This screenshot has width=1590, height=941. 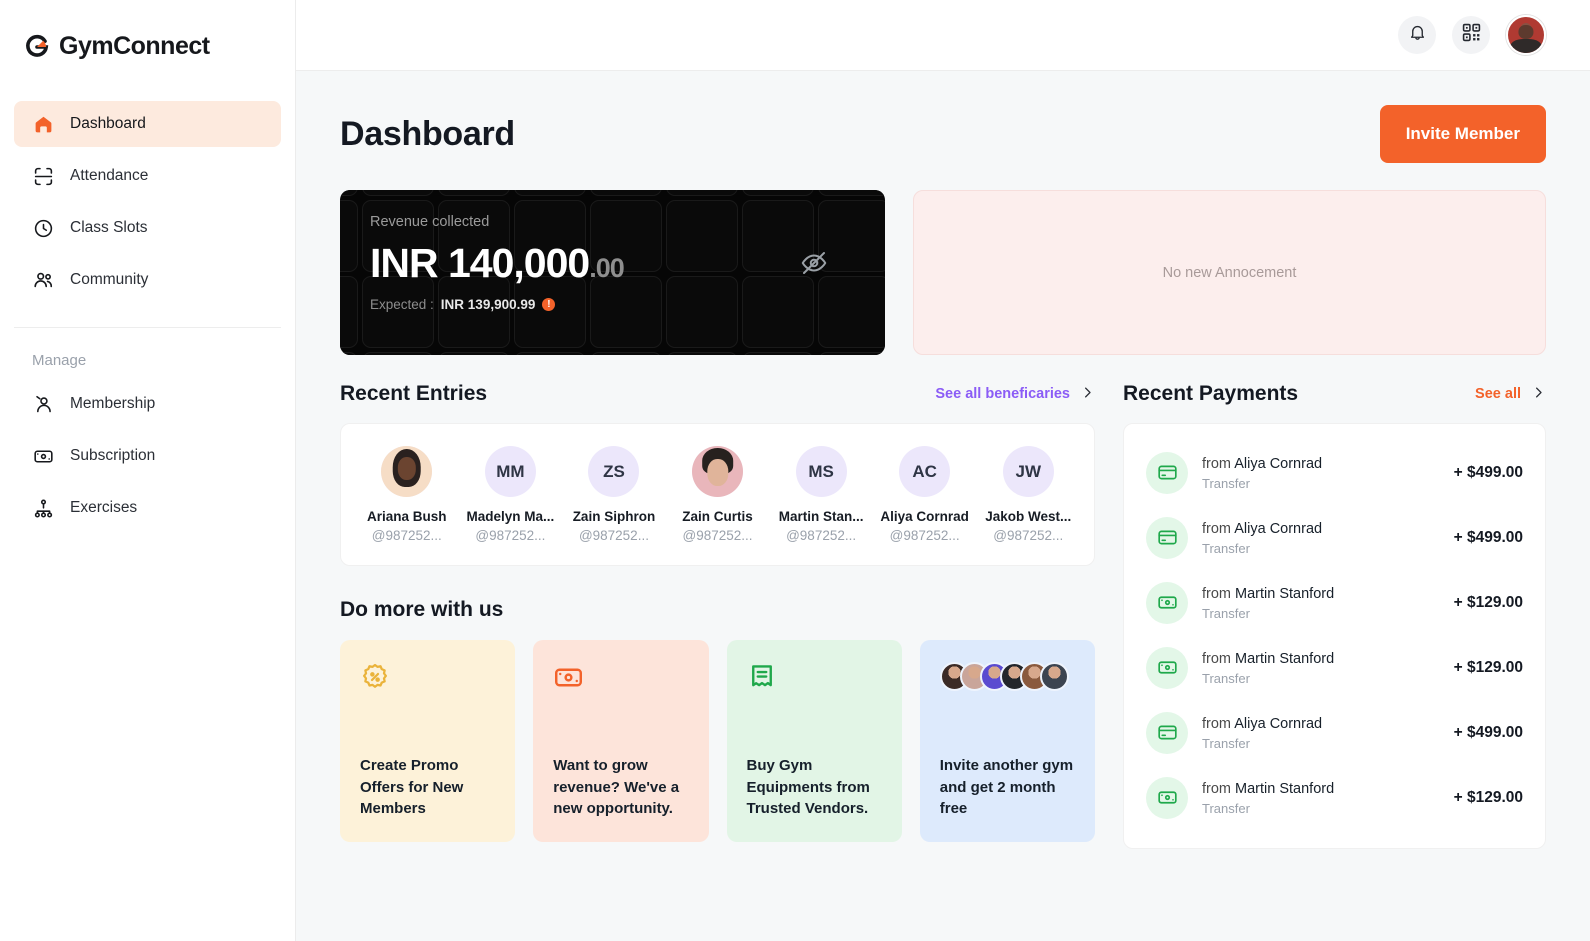 What do you see at coordinates (1007, 676) in the screenshot?
I see `avatar-stack` at bounding box center [1007, 676].